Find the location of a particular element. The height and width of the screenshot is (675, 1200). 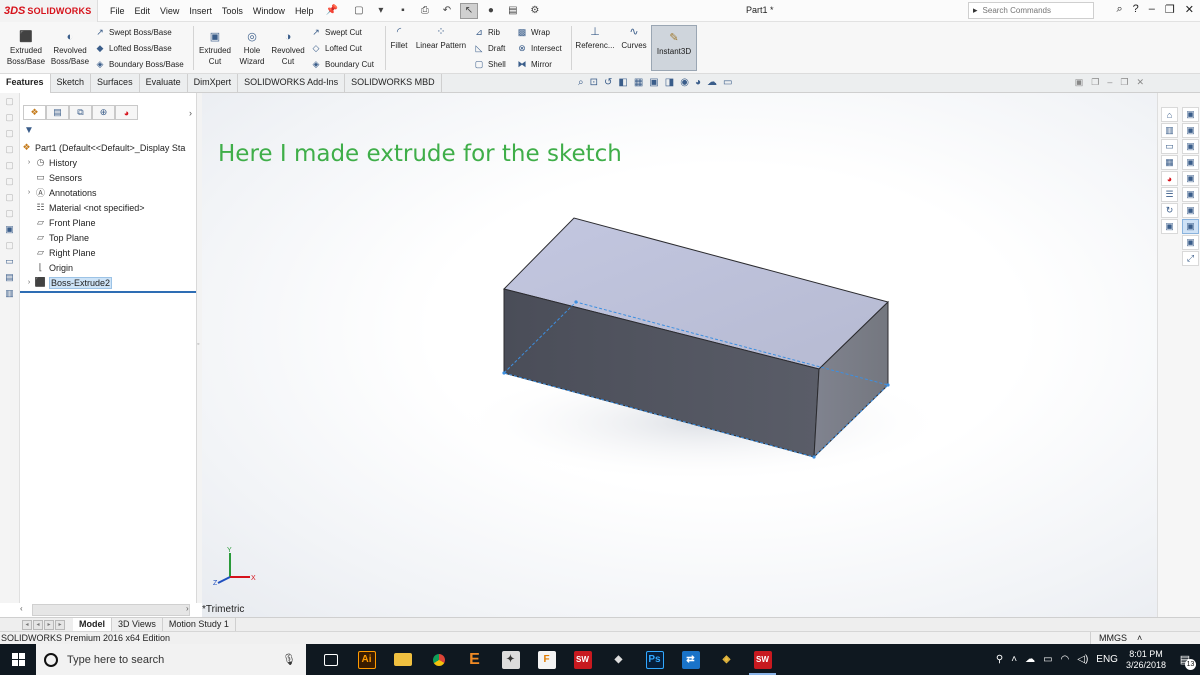

wrap-button: ▩ Wrap is located at coordinates (533, 32).